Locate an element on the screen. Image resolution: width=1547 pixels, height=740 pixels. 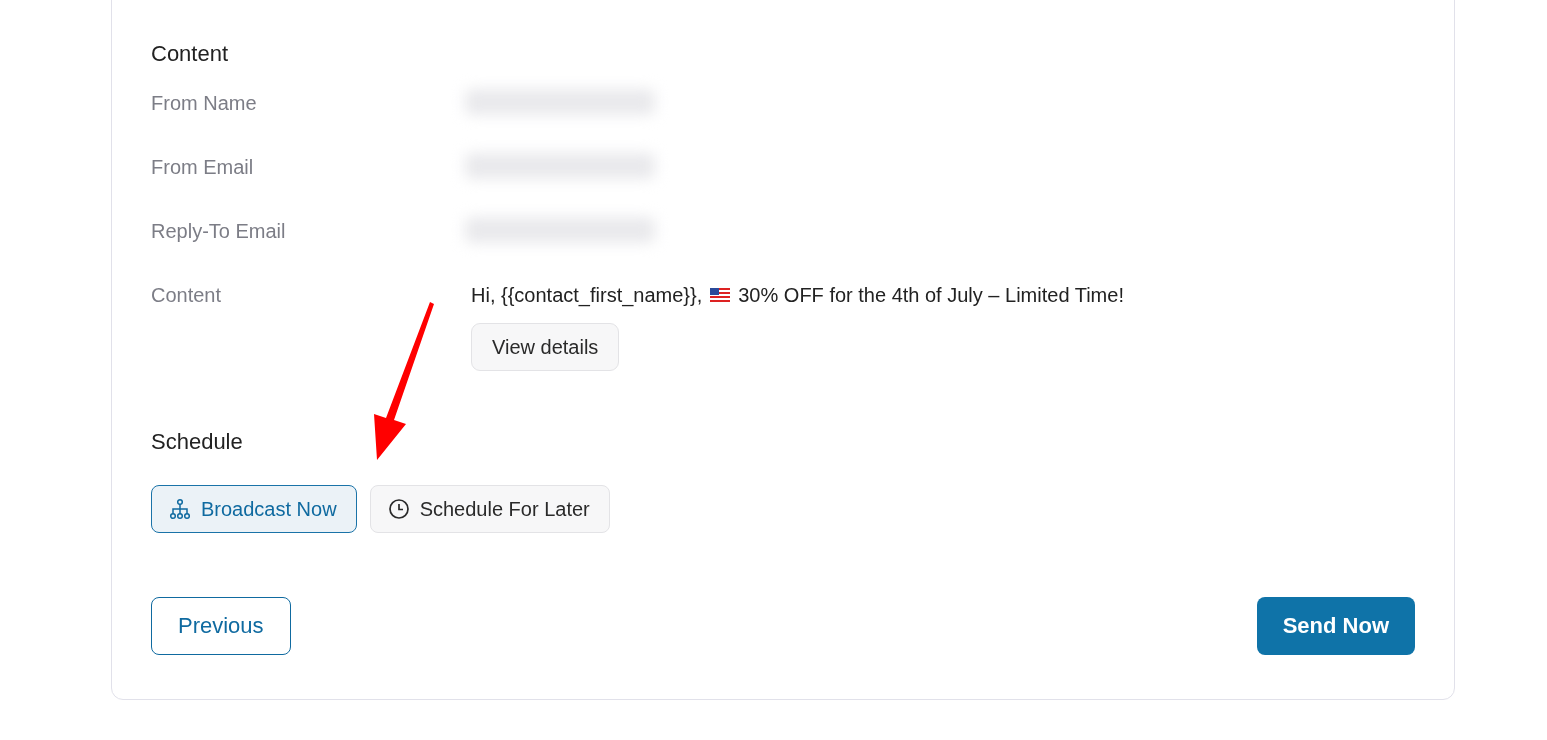
schedule-option-button: Schedule For Later is located at coordinates (489, 509).